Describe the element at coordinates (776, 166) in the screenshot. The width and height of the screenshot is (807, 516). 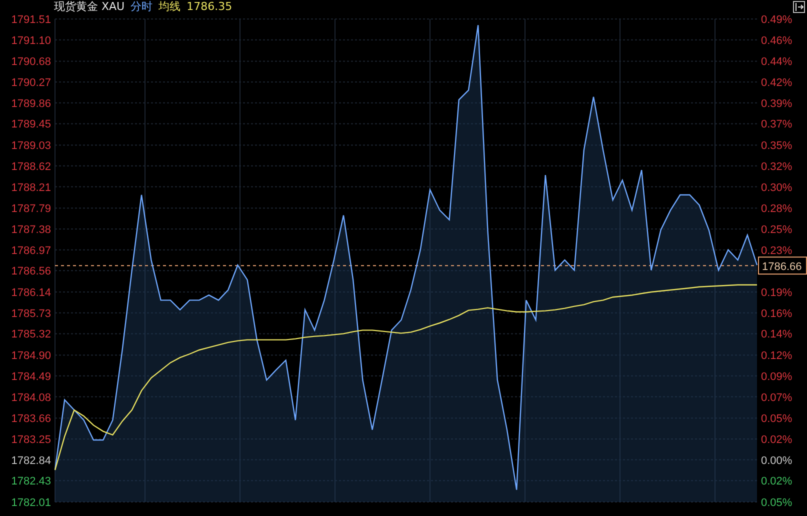
I see `percent-axis-label: 0.32%` at that location.